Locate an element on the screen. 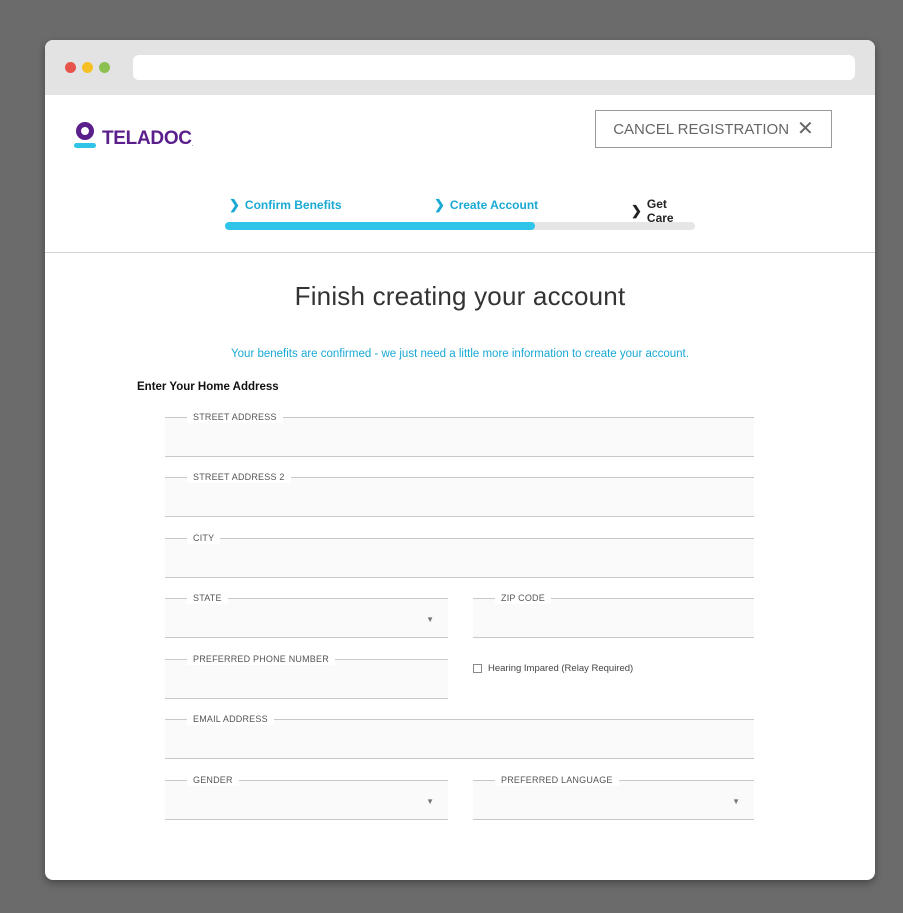 The width and height of the screenshot is (903, 913). cancel-registration-label: CANCEL REGISTRATION is located at coordinates (701, 129).